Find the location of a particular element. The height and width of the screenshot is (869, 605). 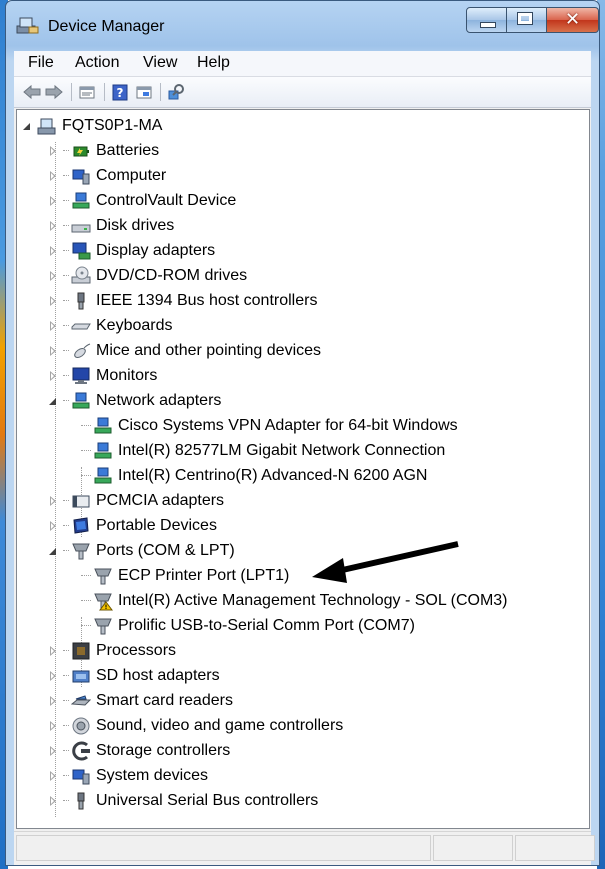

tree-node-batteries: Batteries is located at coordinates (103, 151).